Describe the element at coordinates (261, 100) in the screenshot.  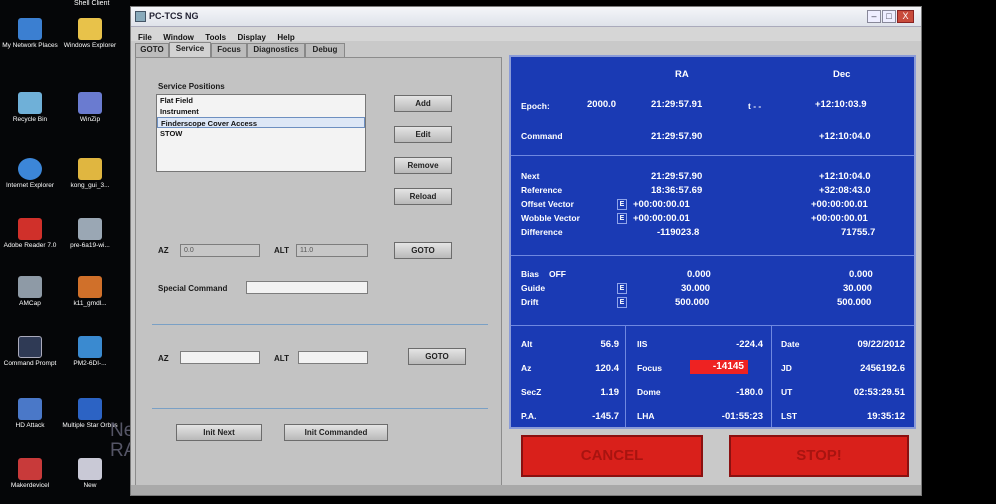
I see `list-item: Flat Field` at that location.